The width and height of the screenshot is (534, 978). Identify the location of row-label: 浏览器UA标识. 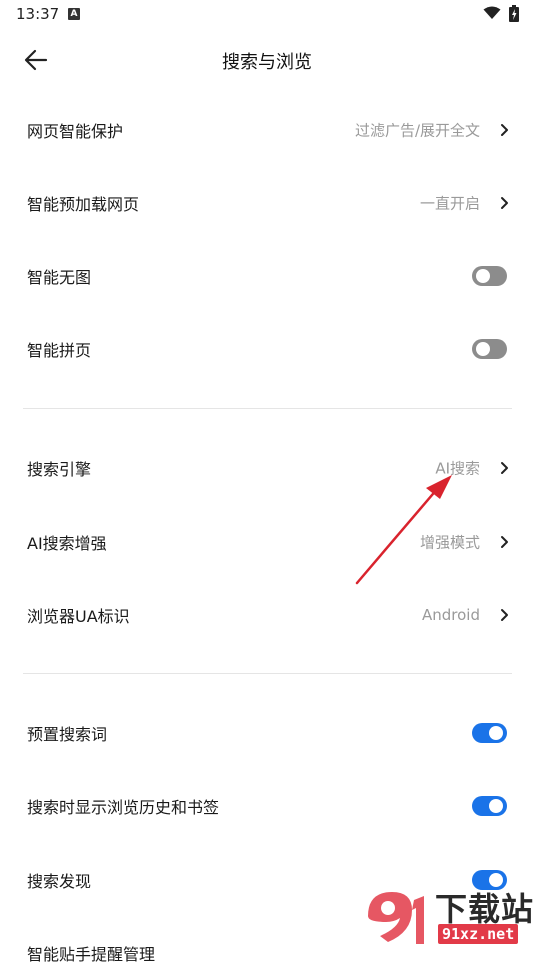
(78, 616).